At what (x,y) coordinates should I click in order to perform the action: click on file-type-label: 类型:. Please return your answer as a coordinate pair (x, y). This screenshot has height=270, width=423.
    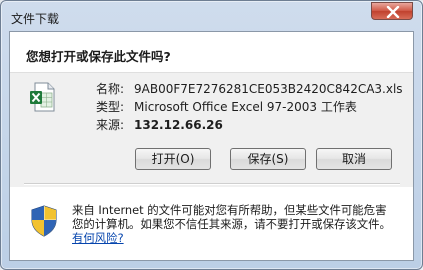
    Looking at the image, I should click on (110, 107).